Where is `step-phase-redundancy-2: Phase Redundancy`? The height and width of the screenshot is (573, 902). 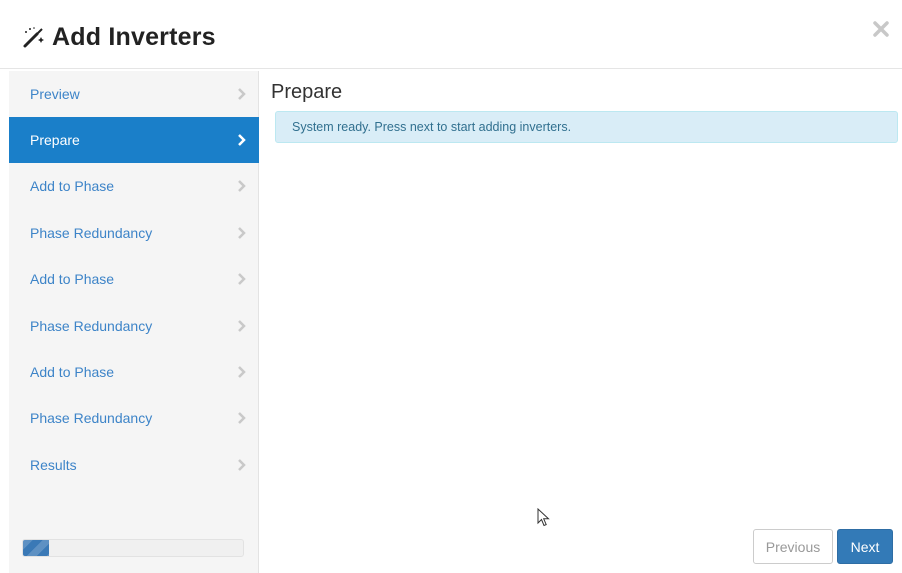
step-phase-redundancy-2: Phase Redundancy is located at coordinates (134, 326).